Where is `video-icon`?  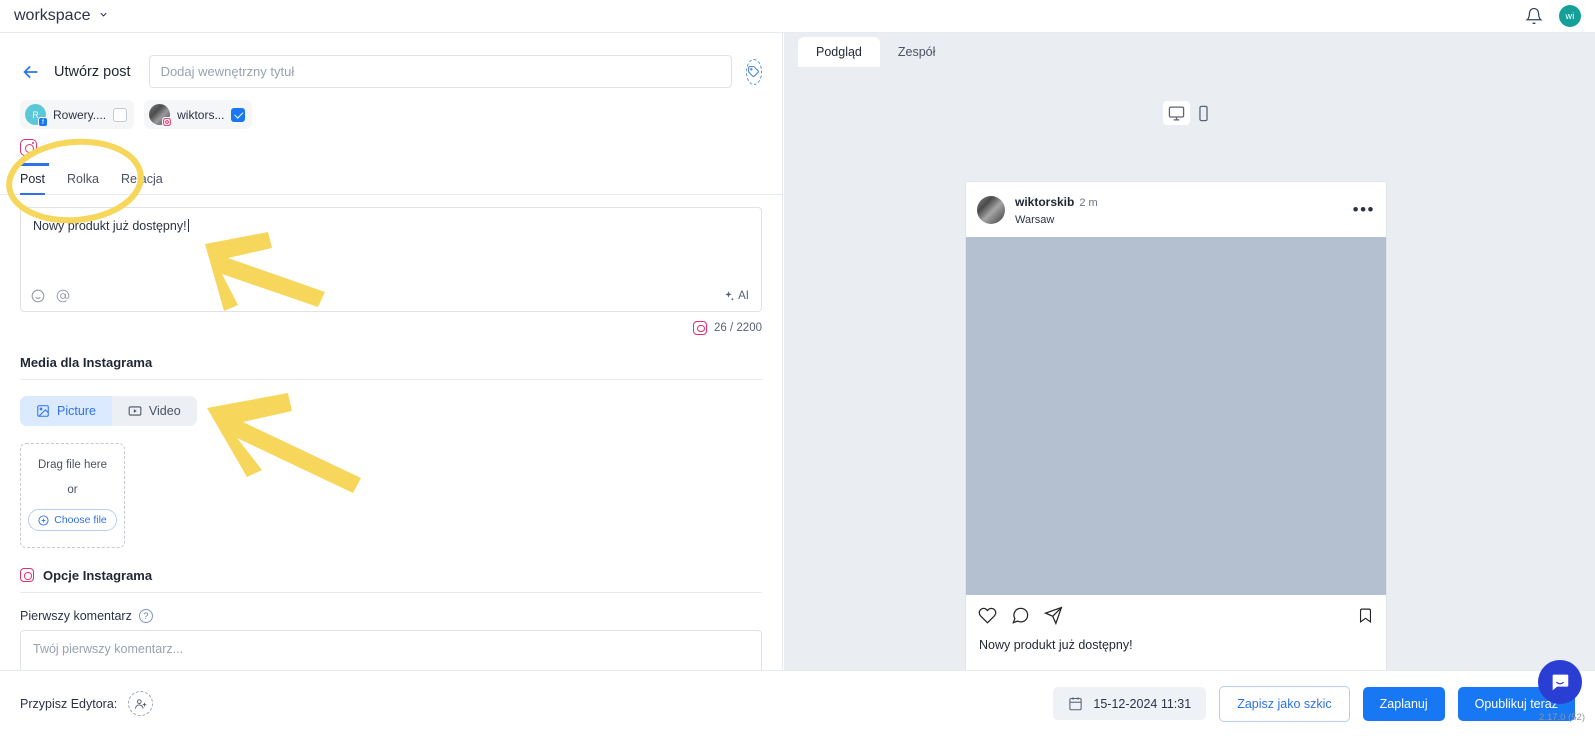 video-icon is located at coordinates (135, 410).